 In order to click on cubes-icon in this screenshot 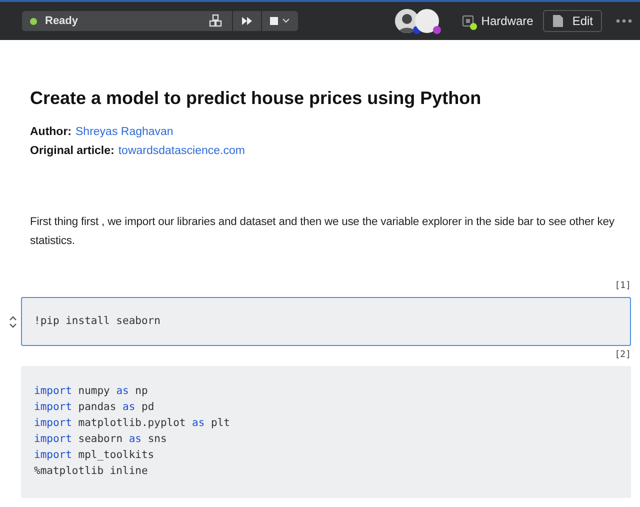, I will do `click(216, 21)`.